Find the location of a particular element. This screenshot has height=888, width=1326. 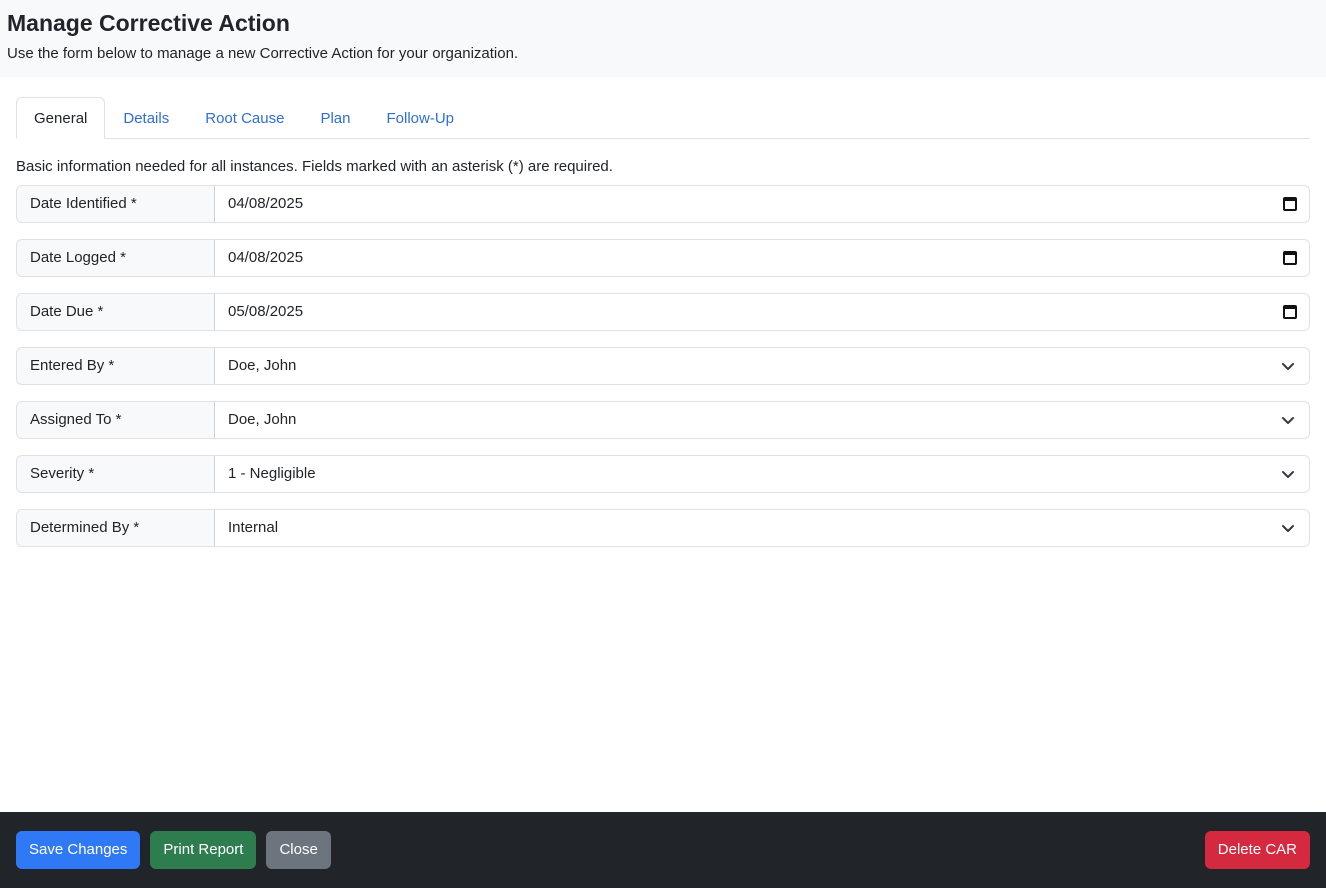

close-button: Close is located at coordinates (298, 850).